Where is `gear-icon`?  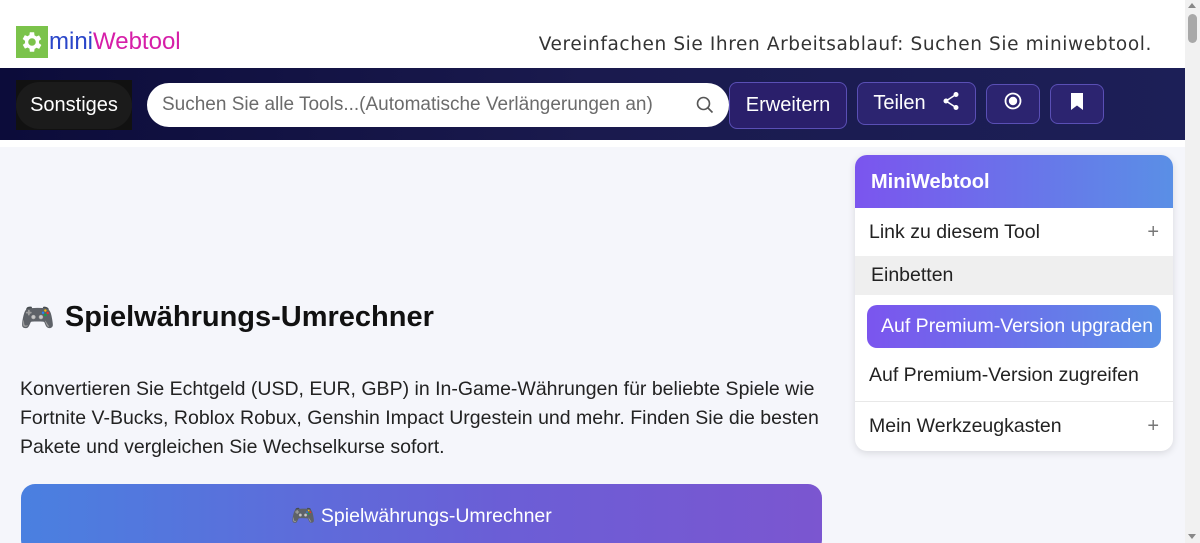
gear-icon is located at coordinates (32, 42).